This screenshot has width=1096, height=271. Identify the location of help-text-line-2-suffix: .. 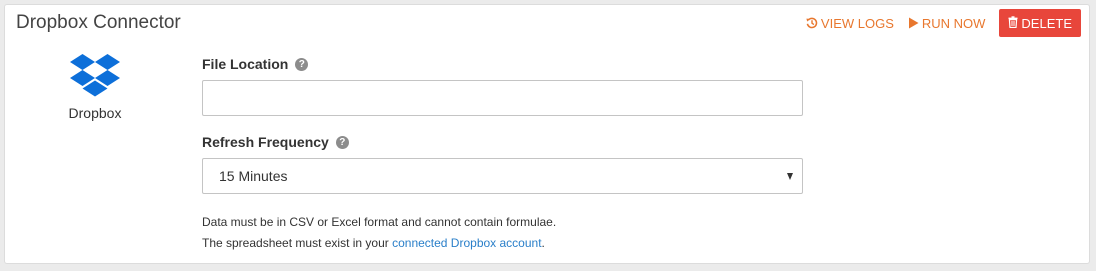
(543, 243).